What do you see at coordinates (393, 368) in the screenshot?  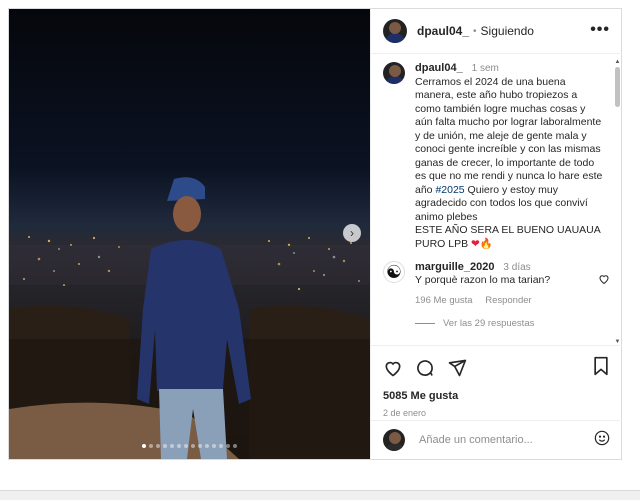 I see `like-heart-icon` at bounding box center [393, 368].